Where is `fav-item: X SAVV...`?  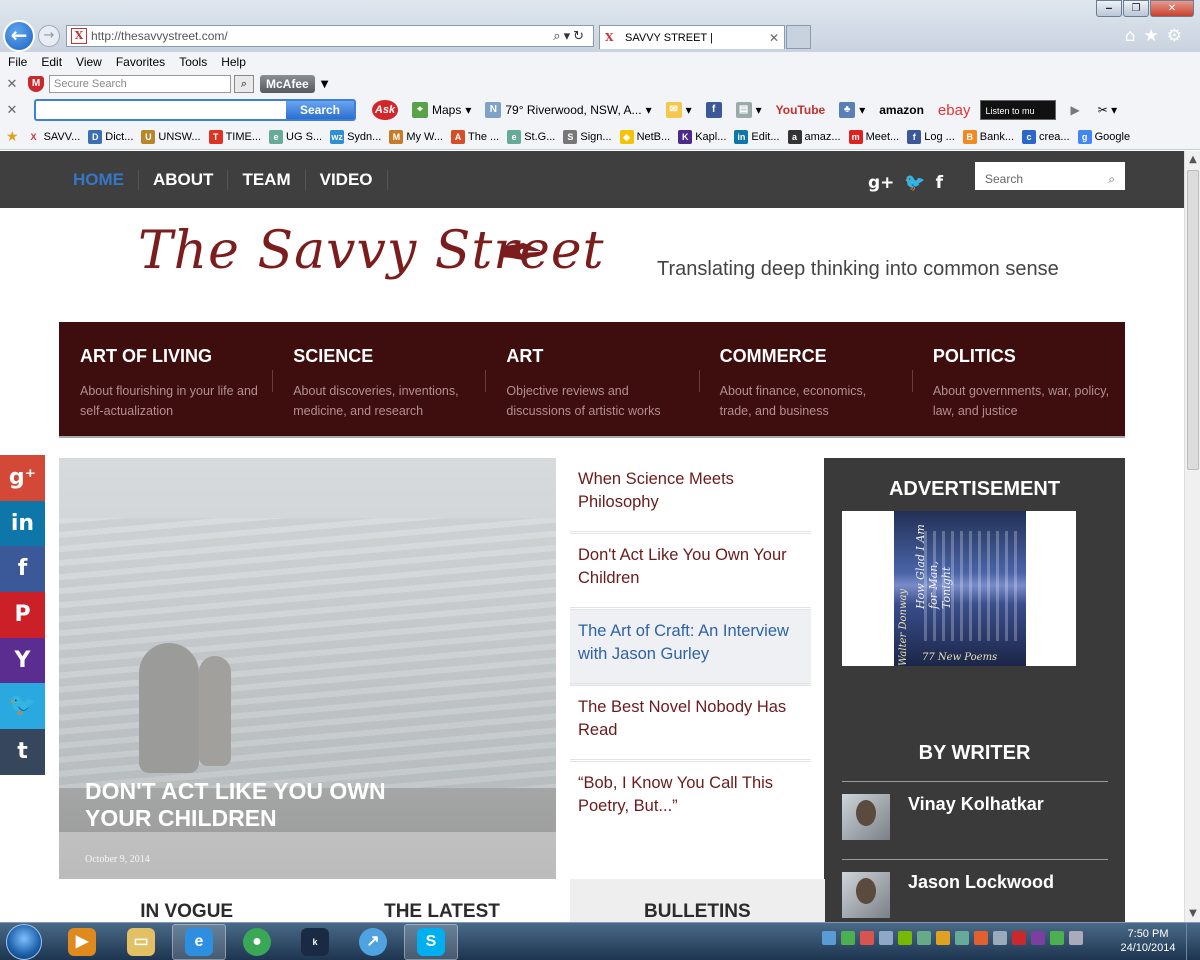 fav-item: X SAVV... is located at coordinates (54, 137).